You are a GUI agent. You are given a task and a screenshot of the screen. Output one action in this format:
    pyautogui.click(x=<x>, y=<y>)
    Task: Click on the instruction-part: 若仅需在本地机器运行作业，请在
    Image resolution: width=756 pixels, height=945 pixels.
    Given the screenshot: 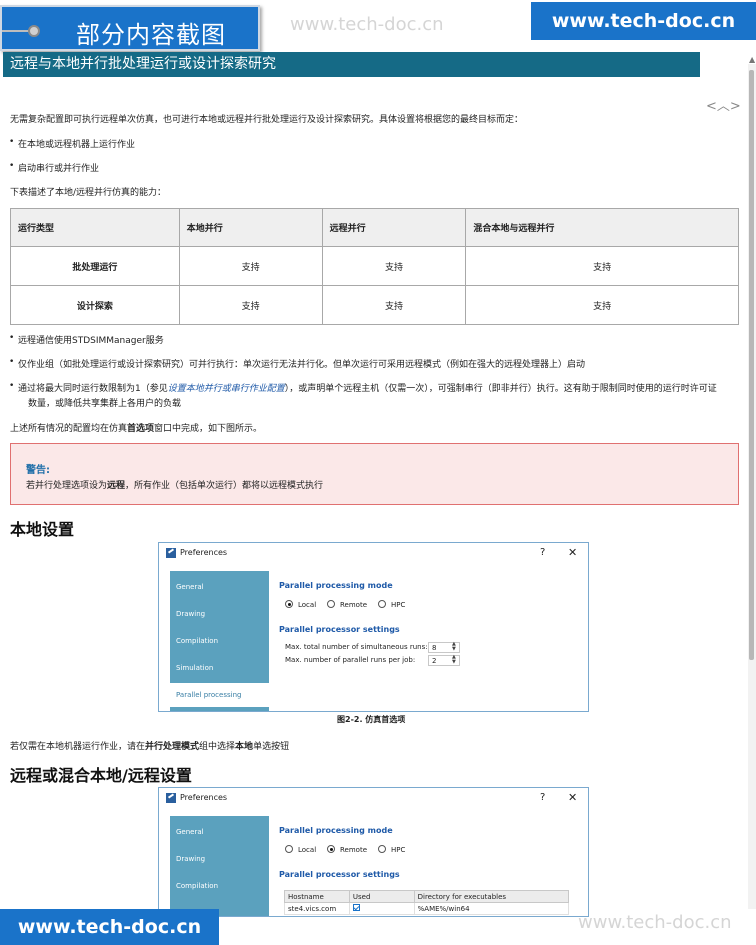 What is the action you would take?
    pyautogui.click(x=78, y=747)
    